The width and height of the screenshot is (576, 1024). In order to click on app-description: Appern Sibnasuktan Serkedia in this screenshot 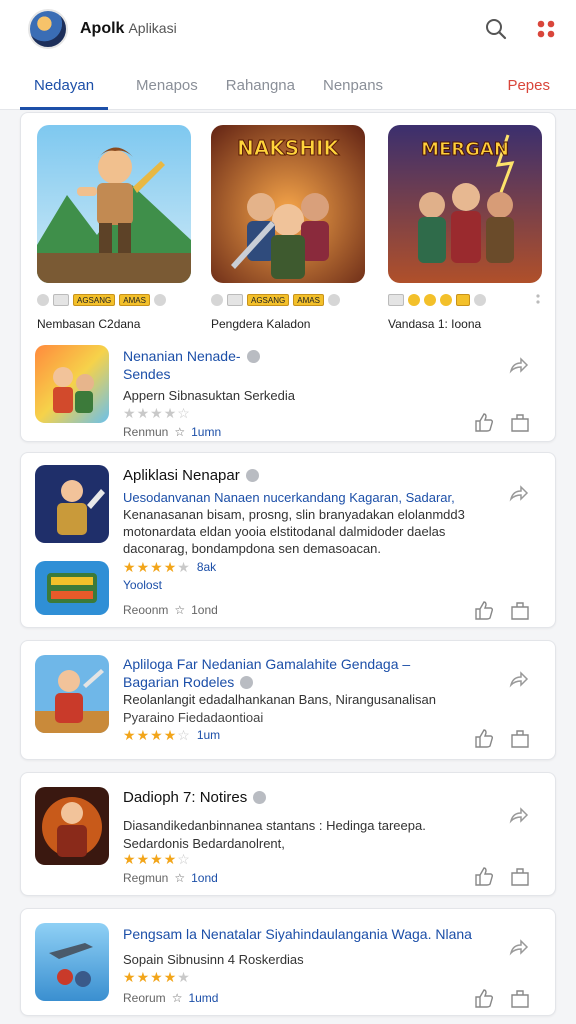, I will do `click(209, 395)`.